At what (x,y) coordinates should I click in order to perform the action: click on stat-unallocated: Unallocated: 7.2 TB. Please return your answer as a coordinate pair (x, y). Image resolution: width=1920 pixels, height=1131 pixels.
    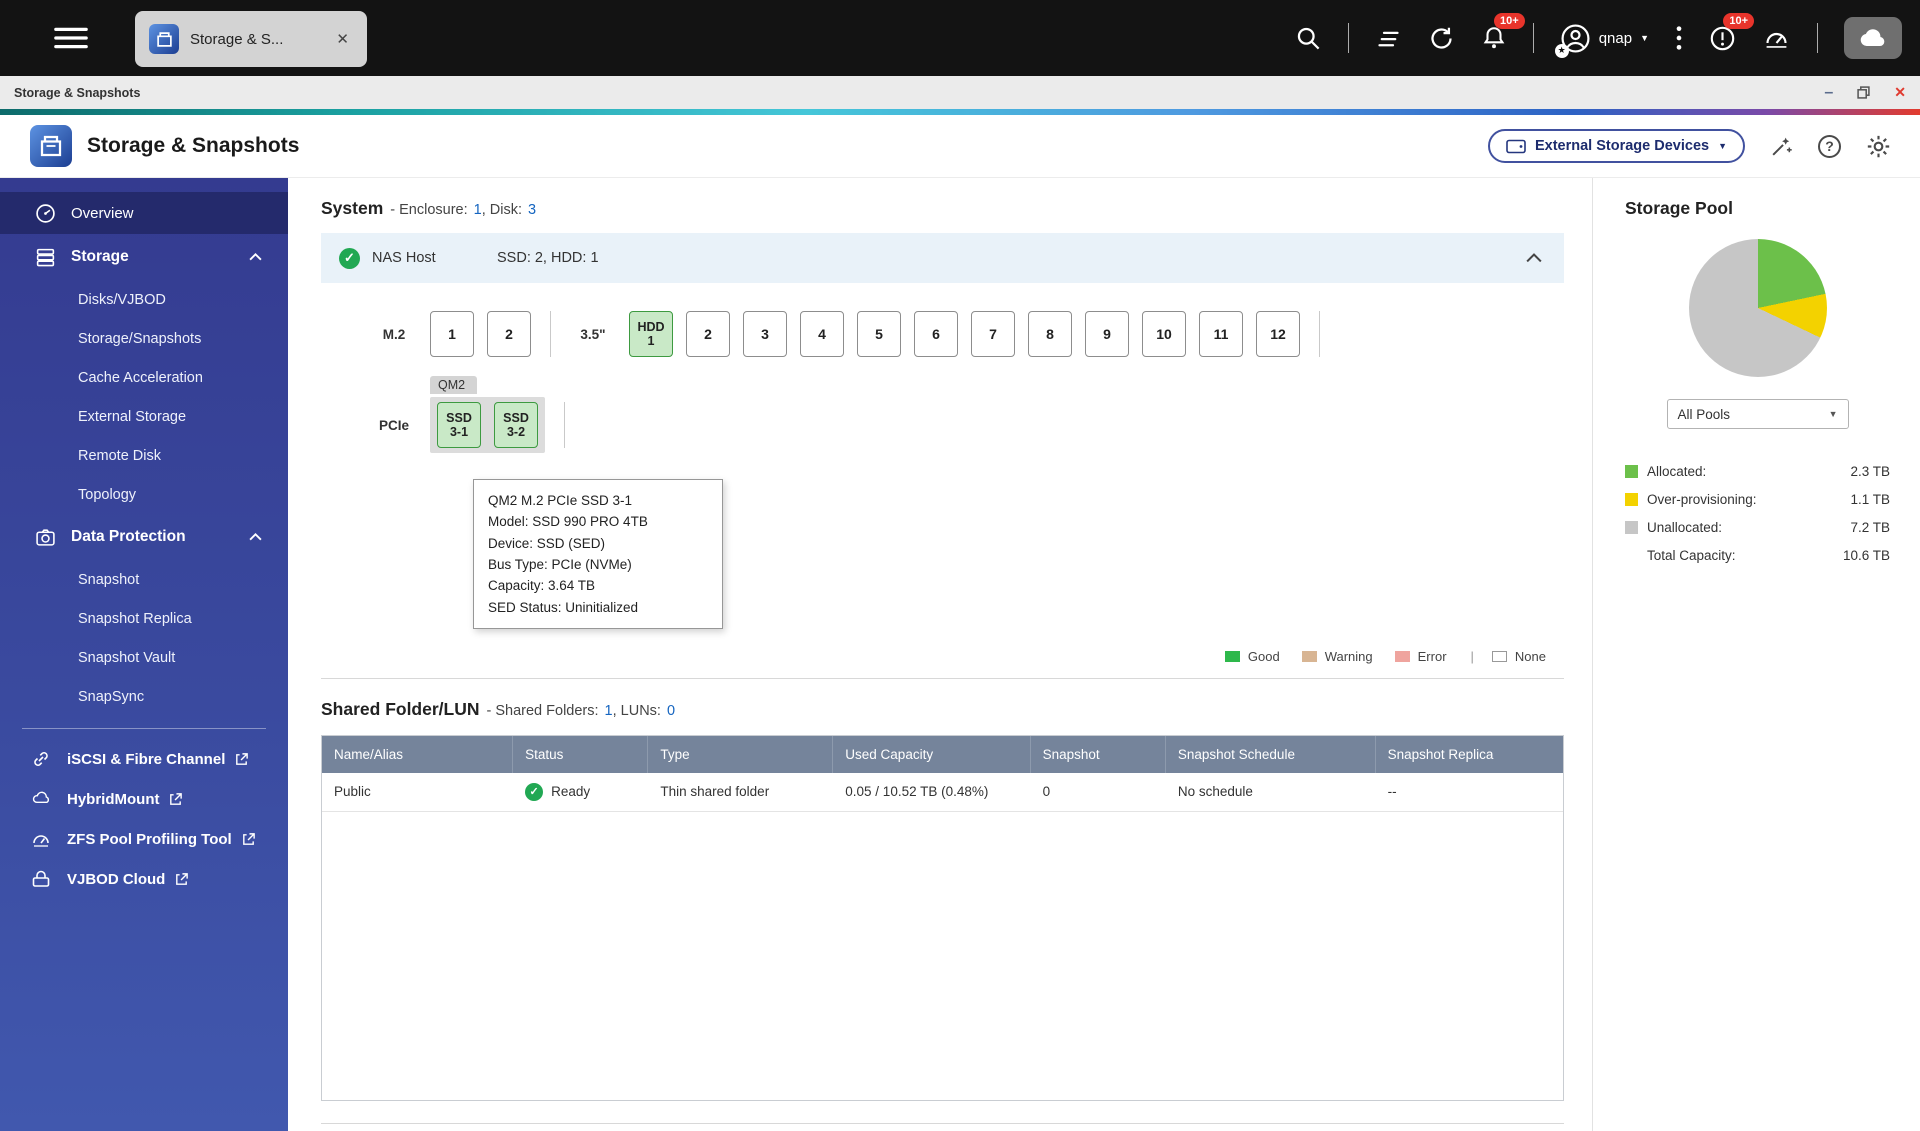
    Looking at the image, I should click on (1757, 527).